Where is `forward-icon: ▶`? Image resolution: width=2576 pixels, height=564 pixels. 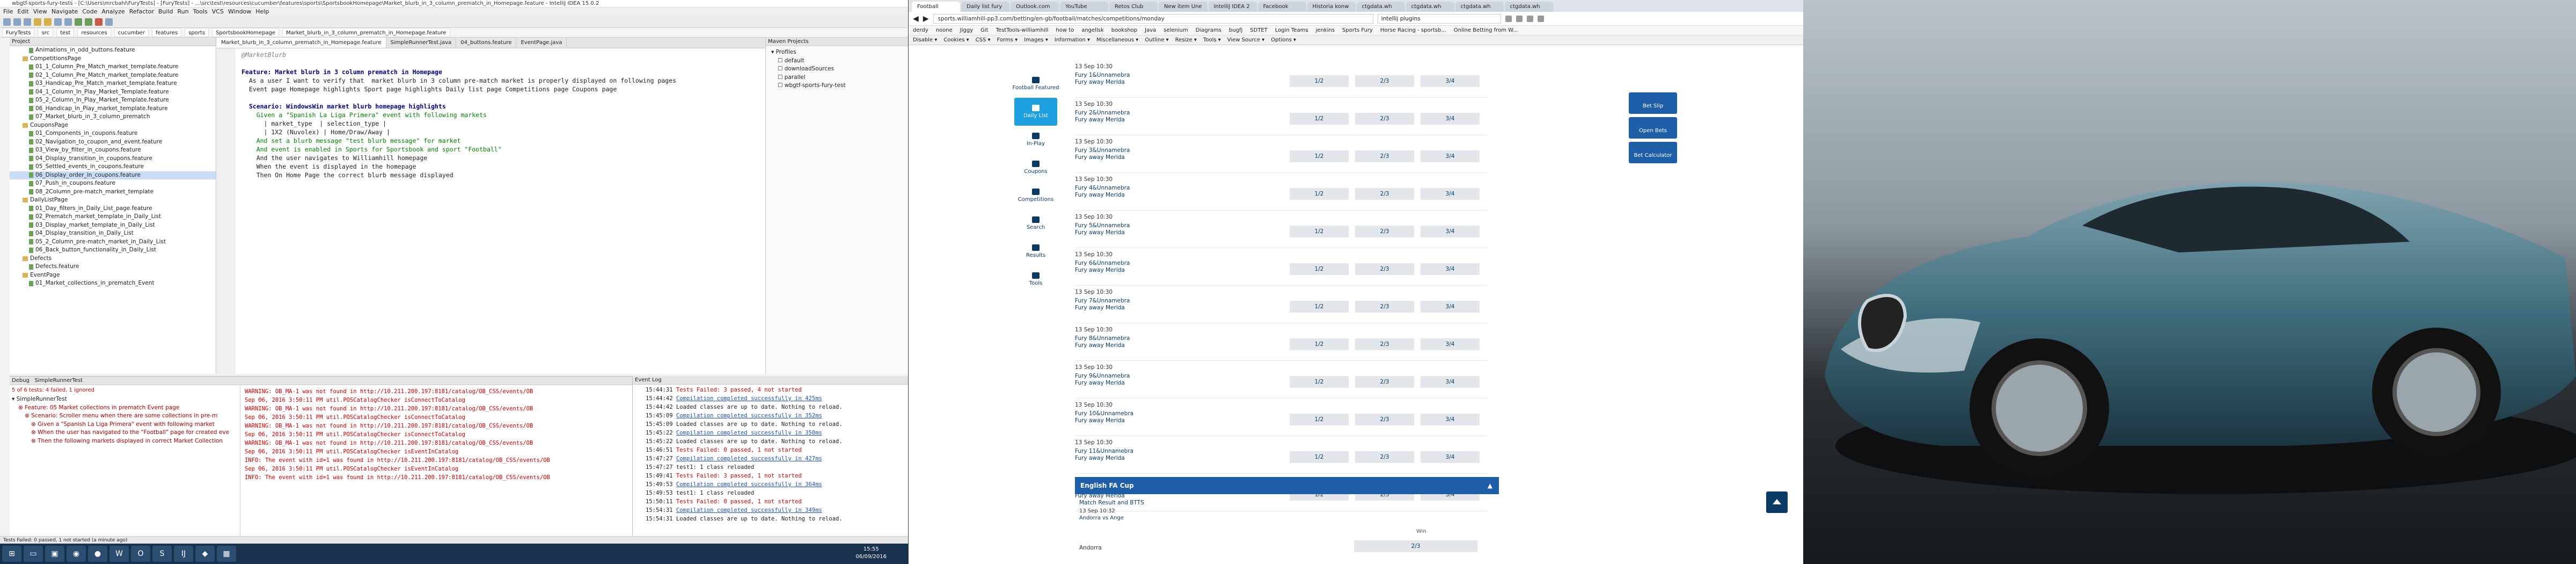
forward-icon: ▶ is located at coordinates (926, 19).